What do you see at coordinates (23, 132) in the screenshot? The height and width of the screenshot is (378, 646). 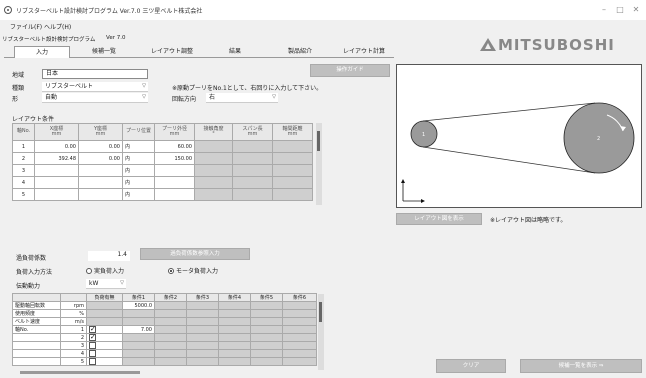 I see `col-header: 軸No.` at bounding box center [23, 132].